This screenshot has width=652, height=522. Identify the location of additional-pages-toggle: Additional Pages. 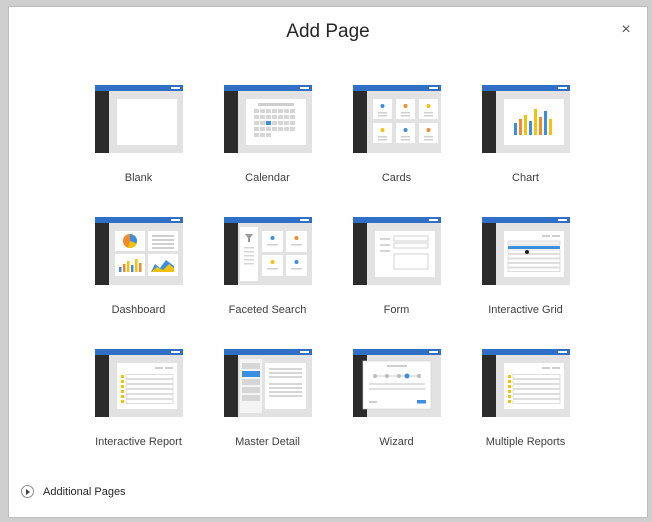
(73, 491).